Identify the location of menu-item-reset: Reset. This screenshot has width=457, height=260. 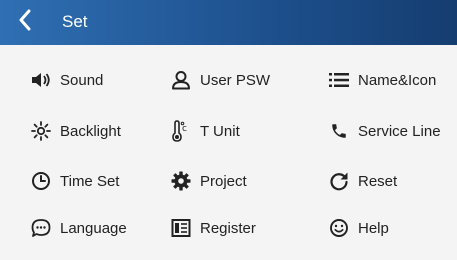
(362, 181).